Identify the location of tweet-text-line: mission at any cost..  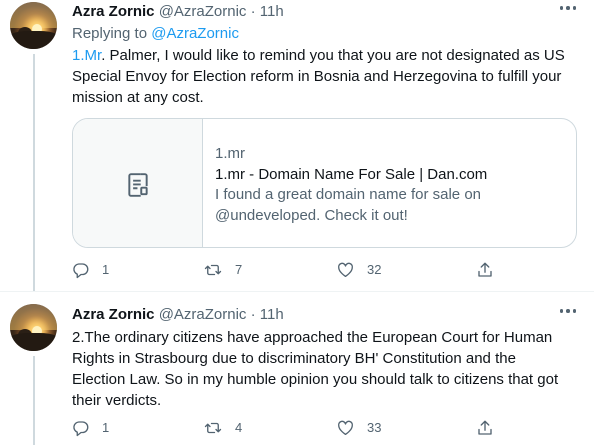
(138, 97).